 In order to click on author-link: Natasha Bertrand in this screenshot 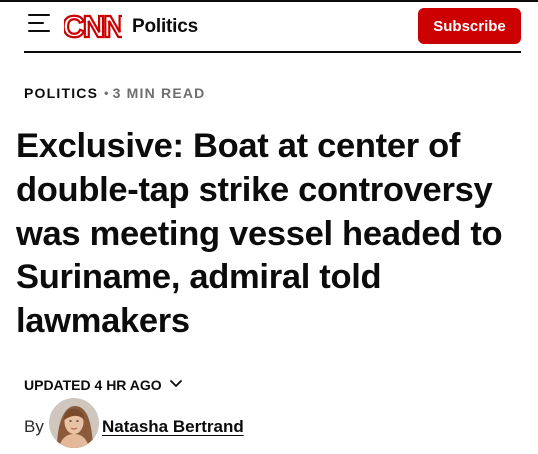, I will do `click(173, 427)`.